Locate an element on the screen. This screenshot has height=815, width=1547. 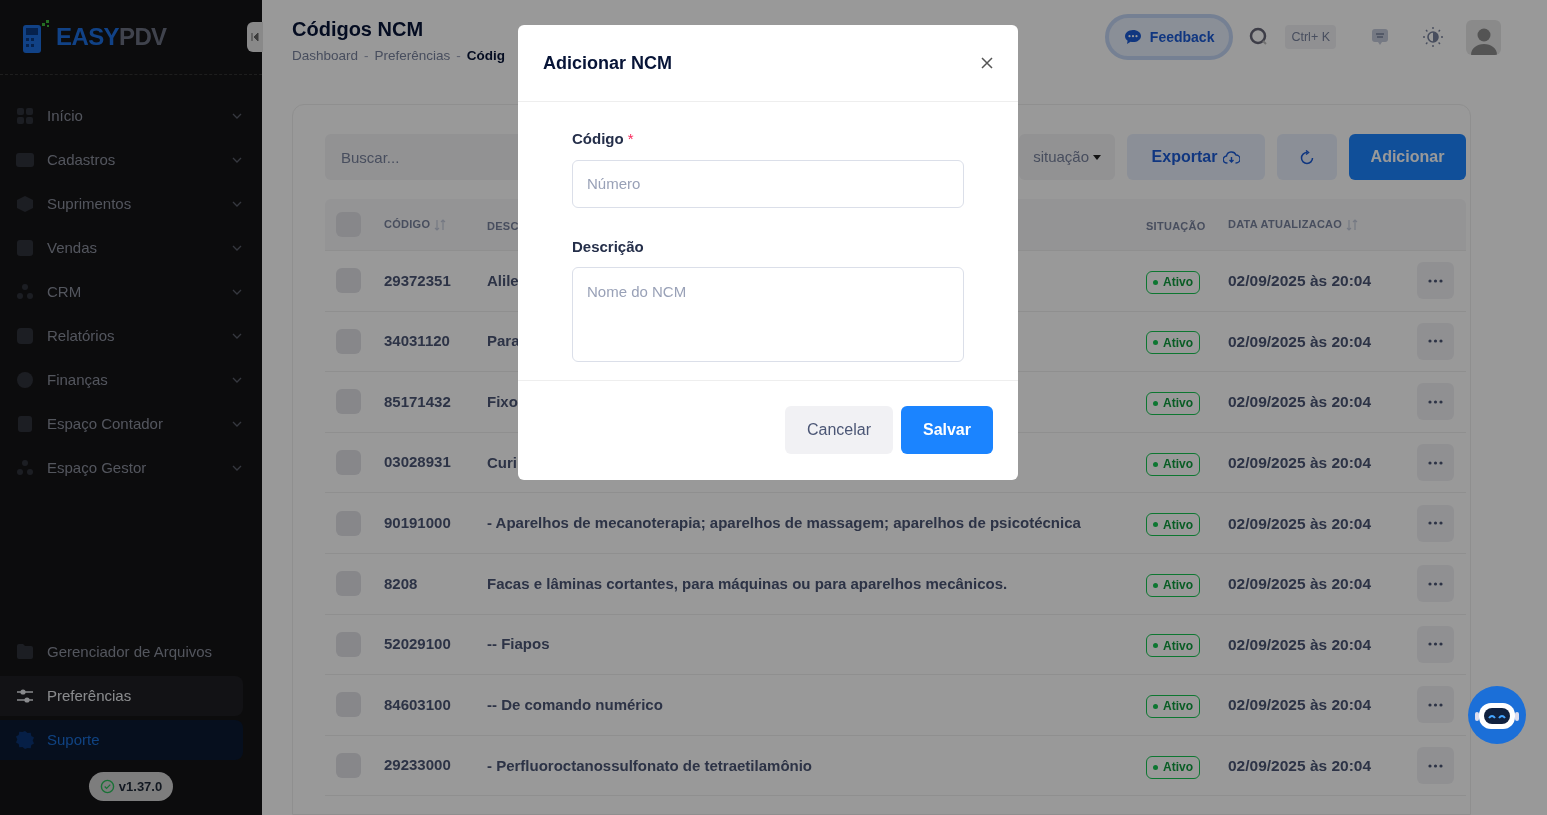
collapse-icon is located at coordinates (255, 37).